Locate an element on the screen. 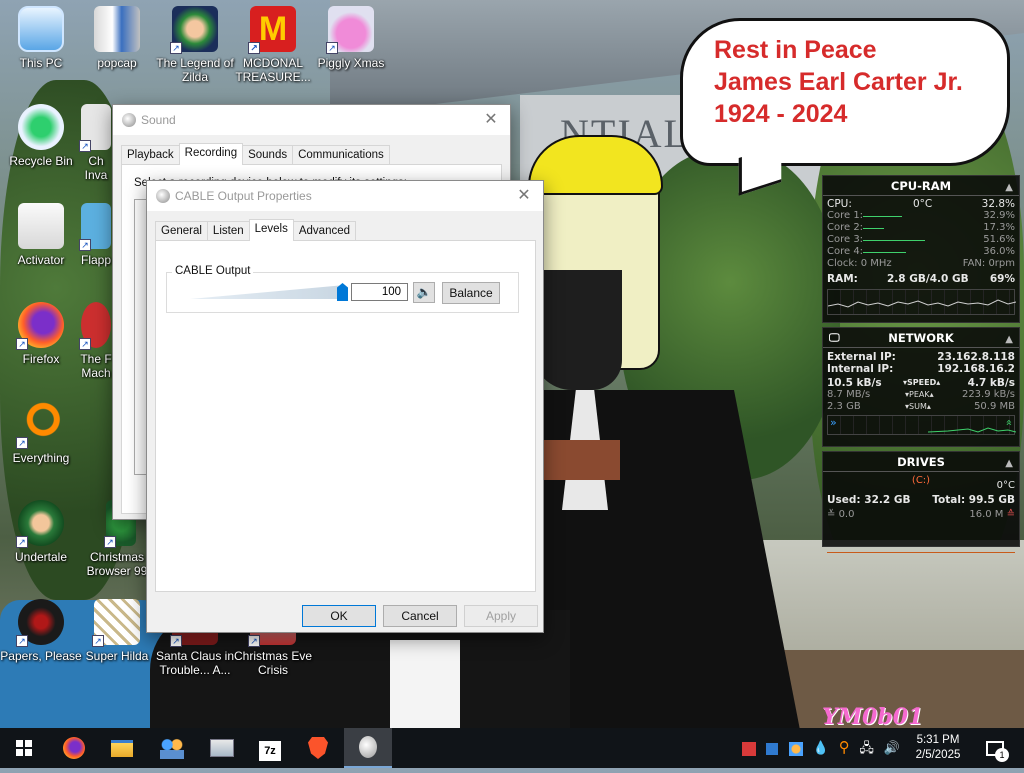 Image resolution: width=1024 pixels, height=773 pixels. network-icon: 🖧 is located at coordinates (866, 747).